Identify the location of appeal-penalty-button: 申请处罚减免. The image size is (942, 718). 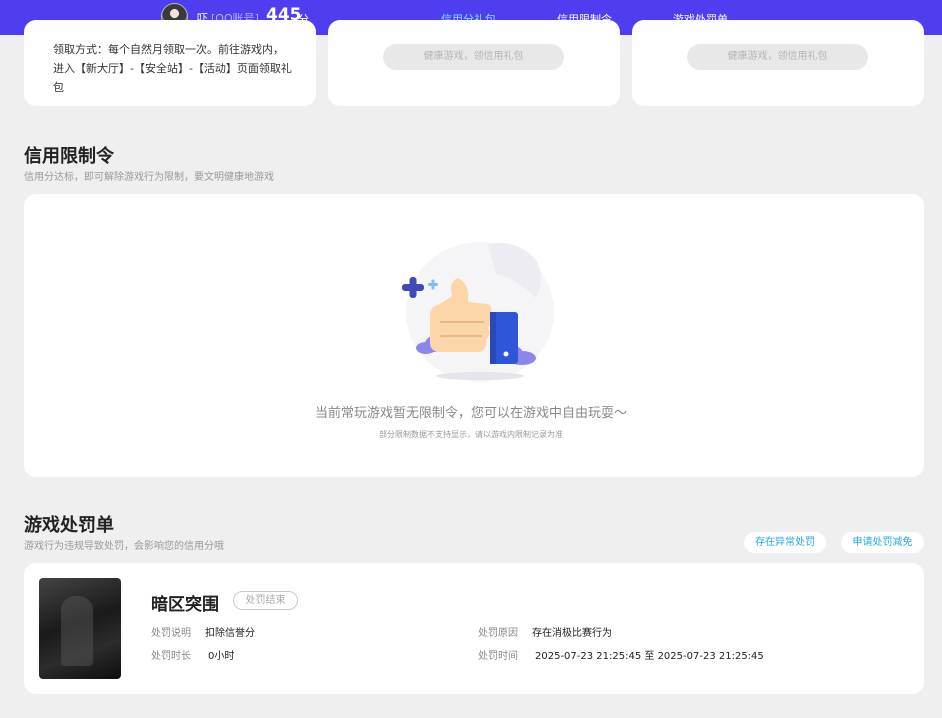
(882, 542).